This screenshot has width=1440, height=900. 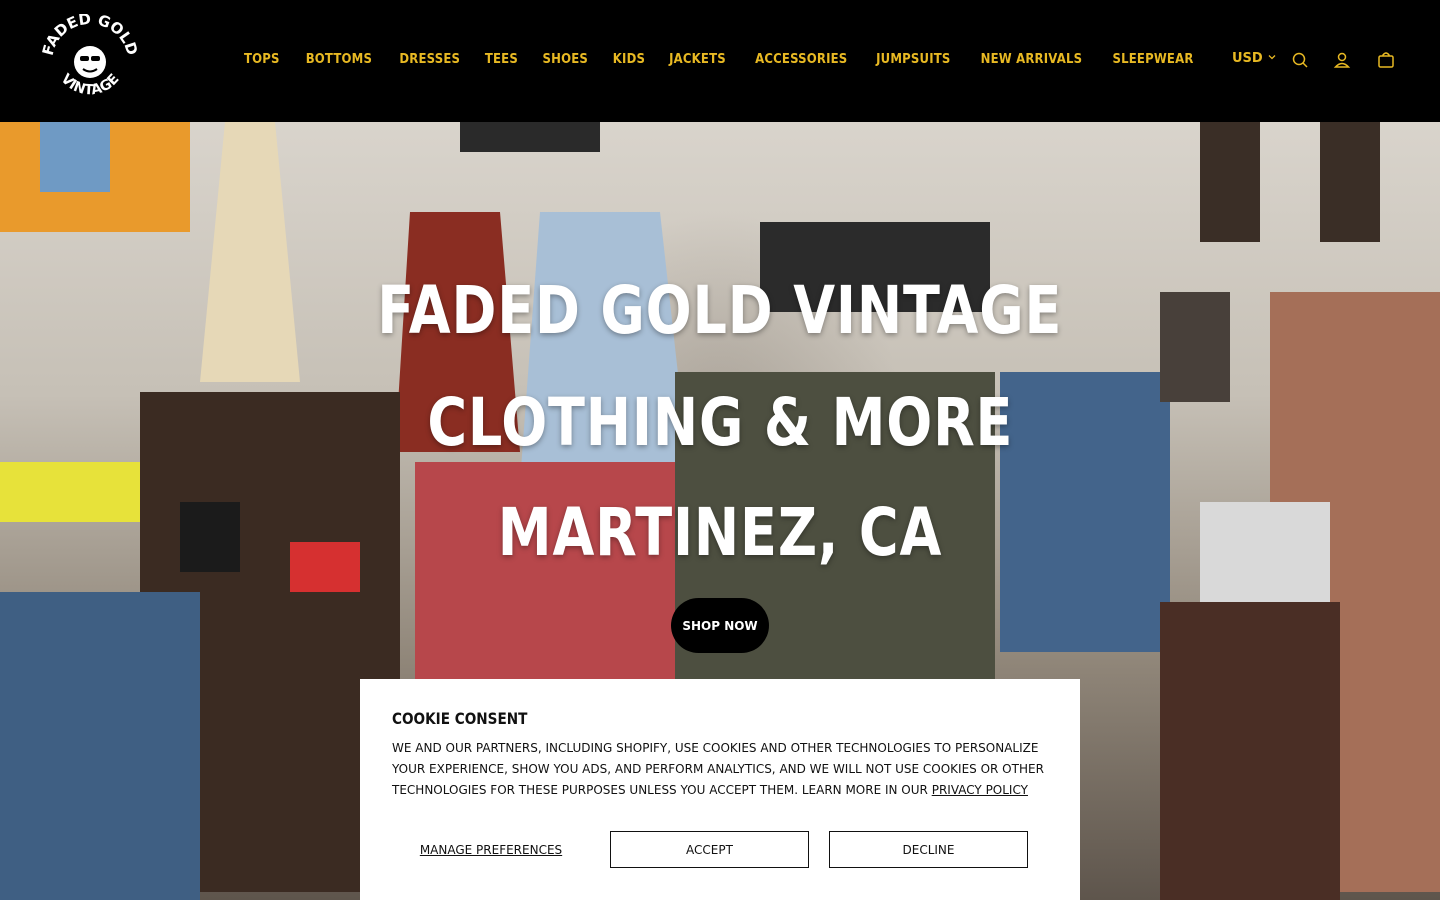 What do you see at coordinates (460, 718) in the screenshot?
I see `cookie-title: COOKIE CONSENT` at bounding box center [460, 718].